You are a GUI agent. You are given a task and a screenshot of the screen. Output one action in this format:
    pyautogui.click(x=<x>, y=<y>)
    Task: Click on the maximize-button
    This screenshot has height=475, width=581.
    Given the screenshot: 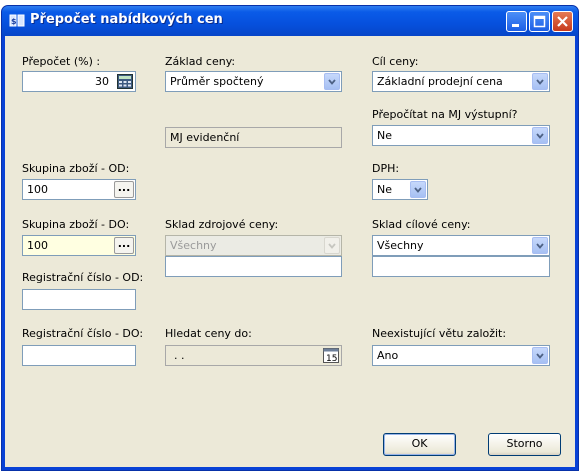 What is the action you would take?
    pyautogui.click(x=539, y=21)
    